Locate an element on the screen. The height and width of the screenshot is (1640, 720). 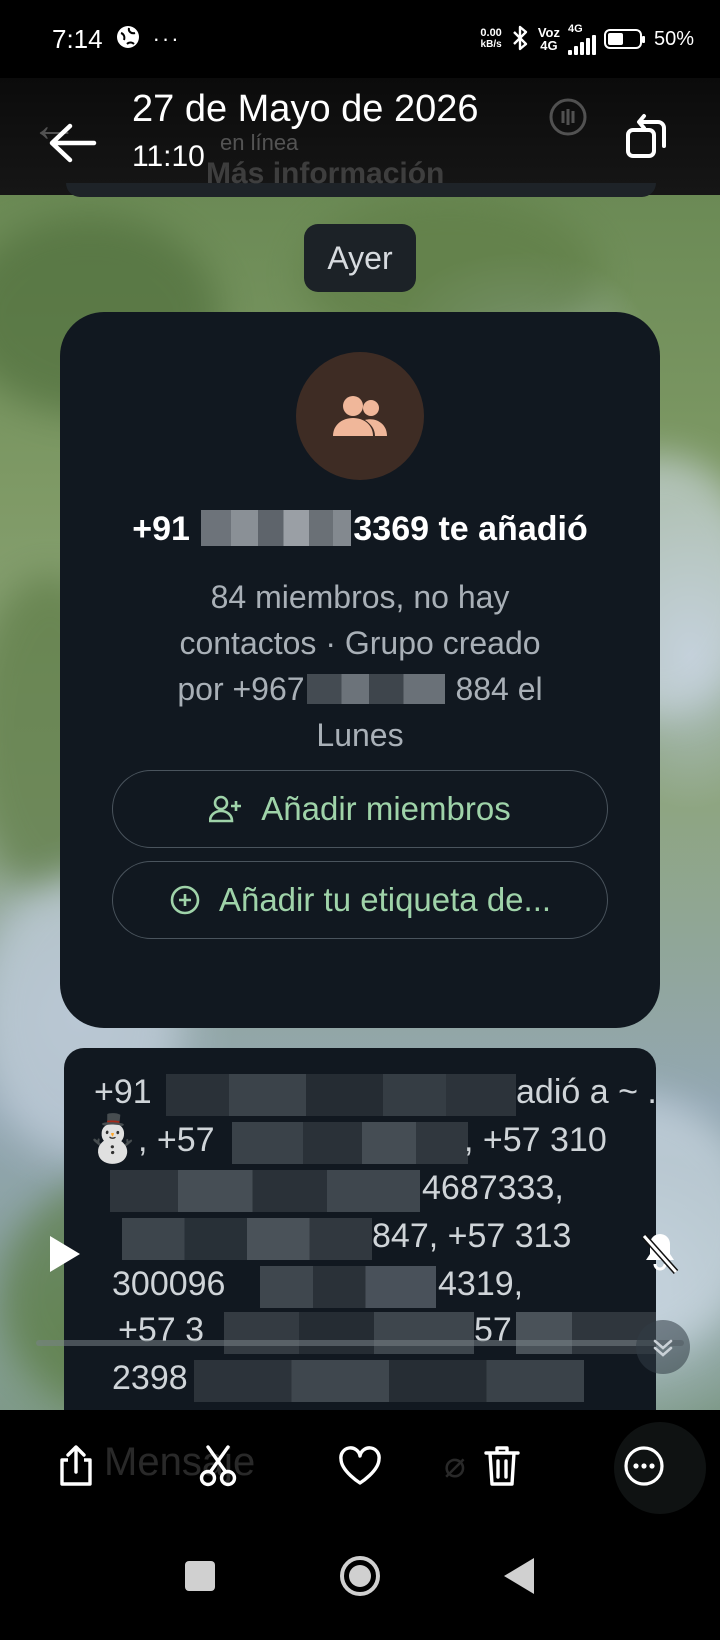
delete-button is located at coordinates (502, 1466).